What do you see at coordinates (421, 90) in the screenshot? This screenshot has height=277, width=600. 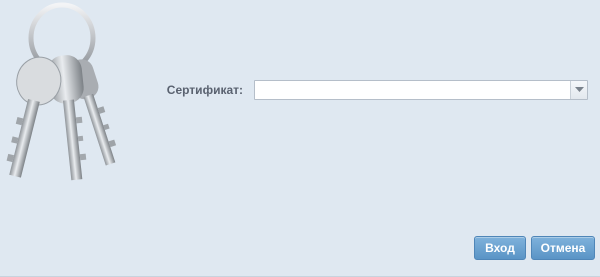 I see `certificate-select` at bounding box center [421, 90].